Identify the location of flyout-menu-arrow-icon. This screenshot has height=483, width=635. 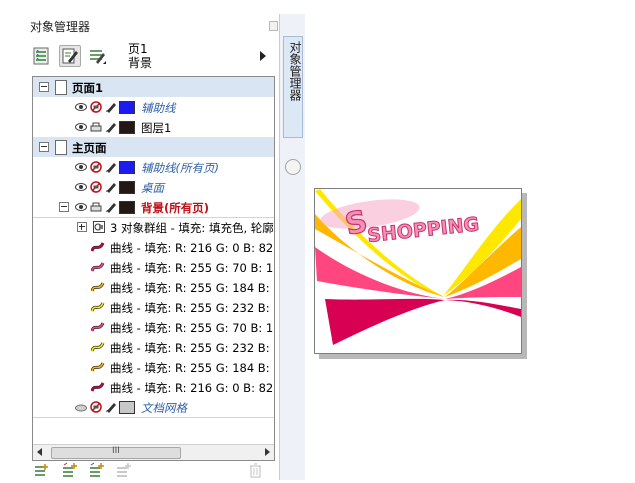
(263, 56).